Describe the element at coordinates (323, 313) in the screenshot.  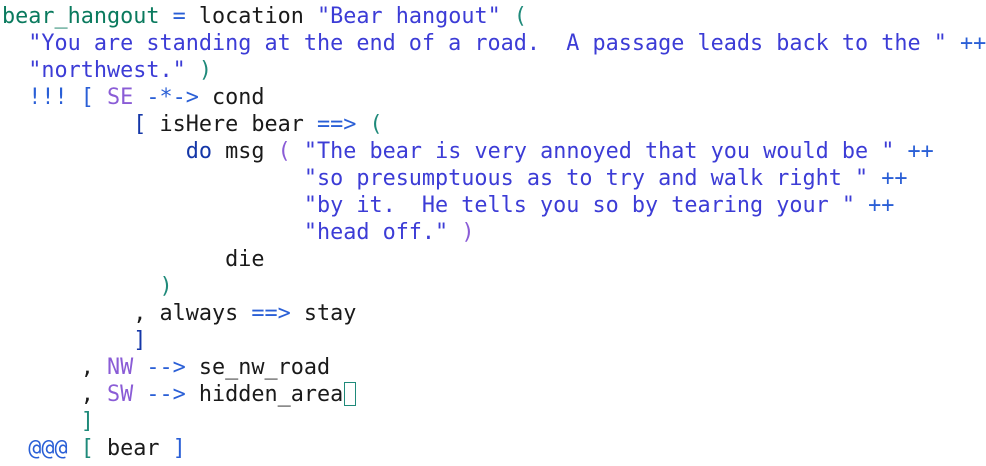
I see `code-token-plain: stay` at that location.